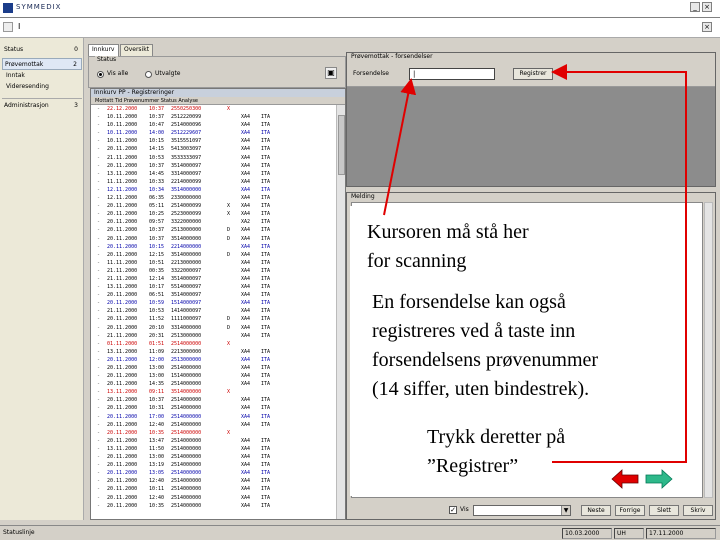 This screenshot has height=540, width=720. I want to click on table-row: -12.11.2000 06:35 2330000000 XA4 ITA, so click(213, 198).